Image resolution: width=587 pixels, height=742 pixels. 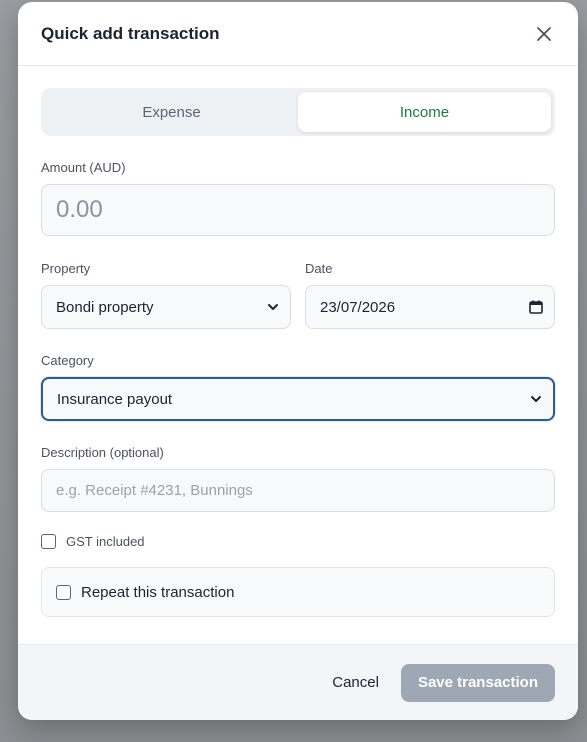 What do you see at coordinates (298, 34) in the screenshot?
I see `modal-header: Quick add transaction` at bounding box center [298, 34].